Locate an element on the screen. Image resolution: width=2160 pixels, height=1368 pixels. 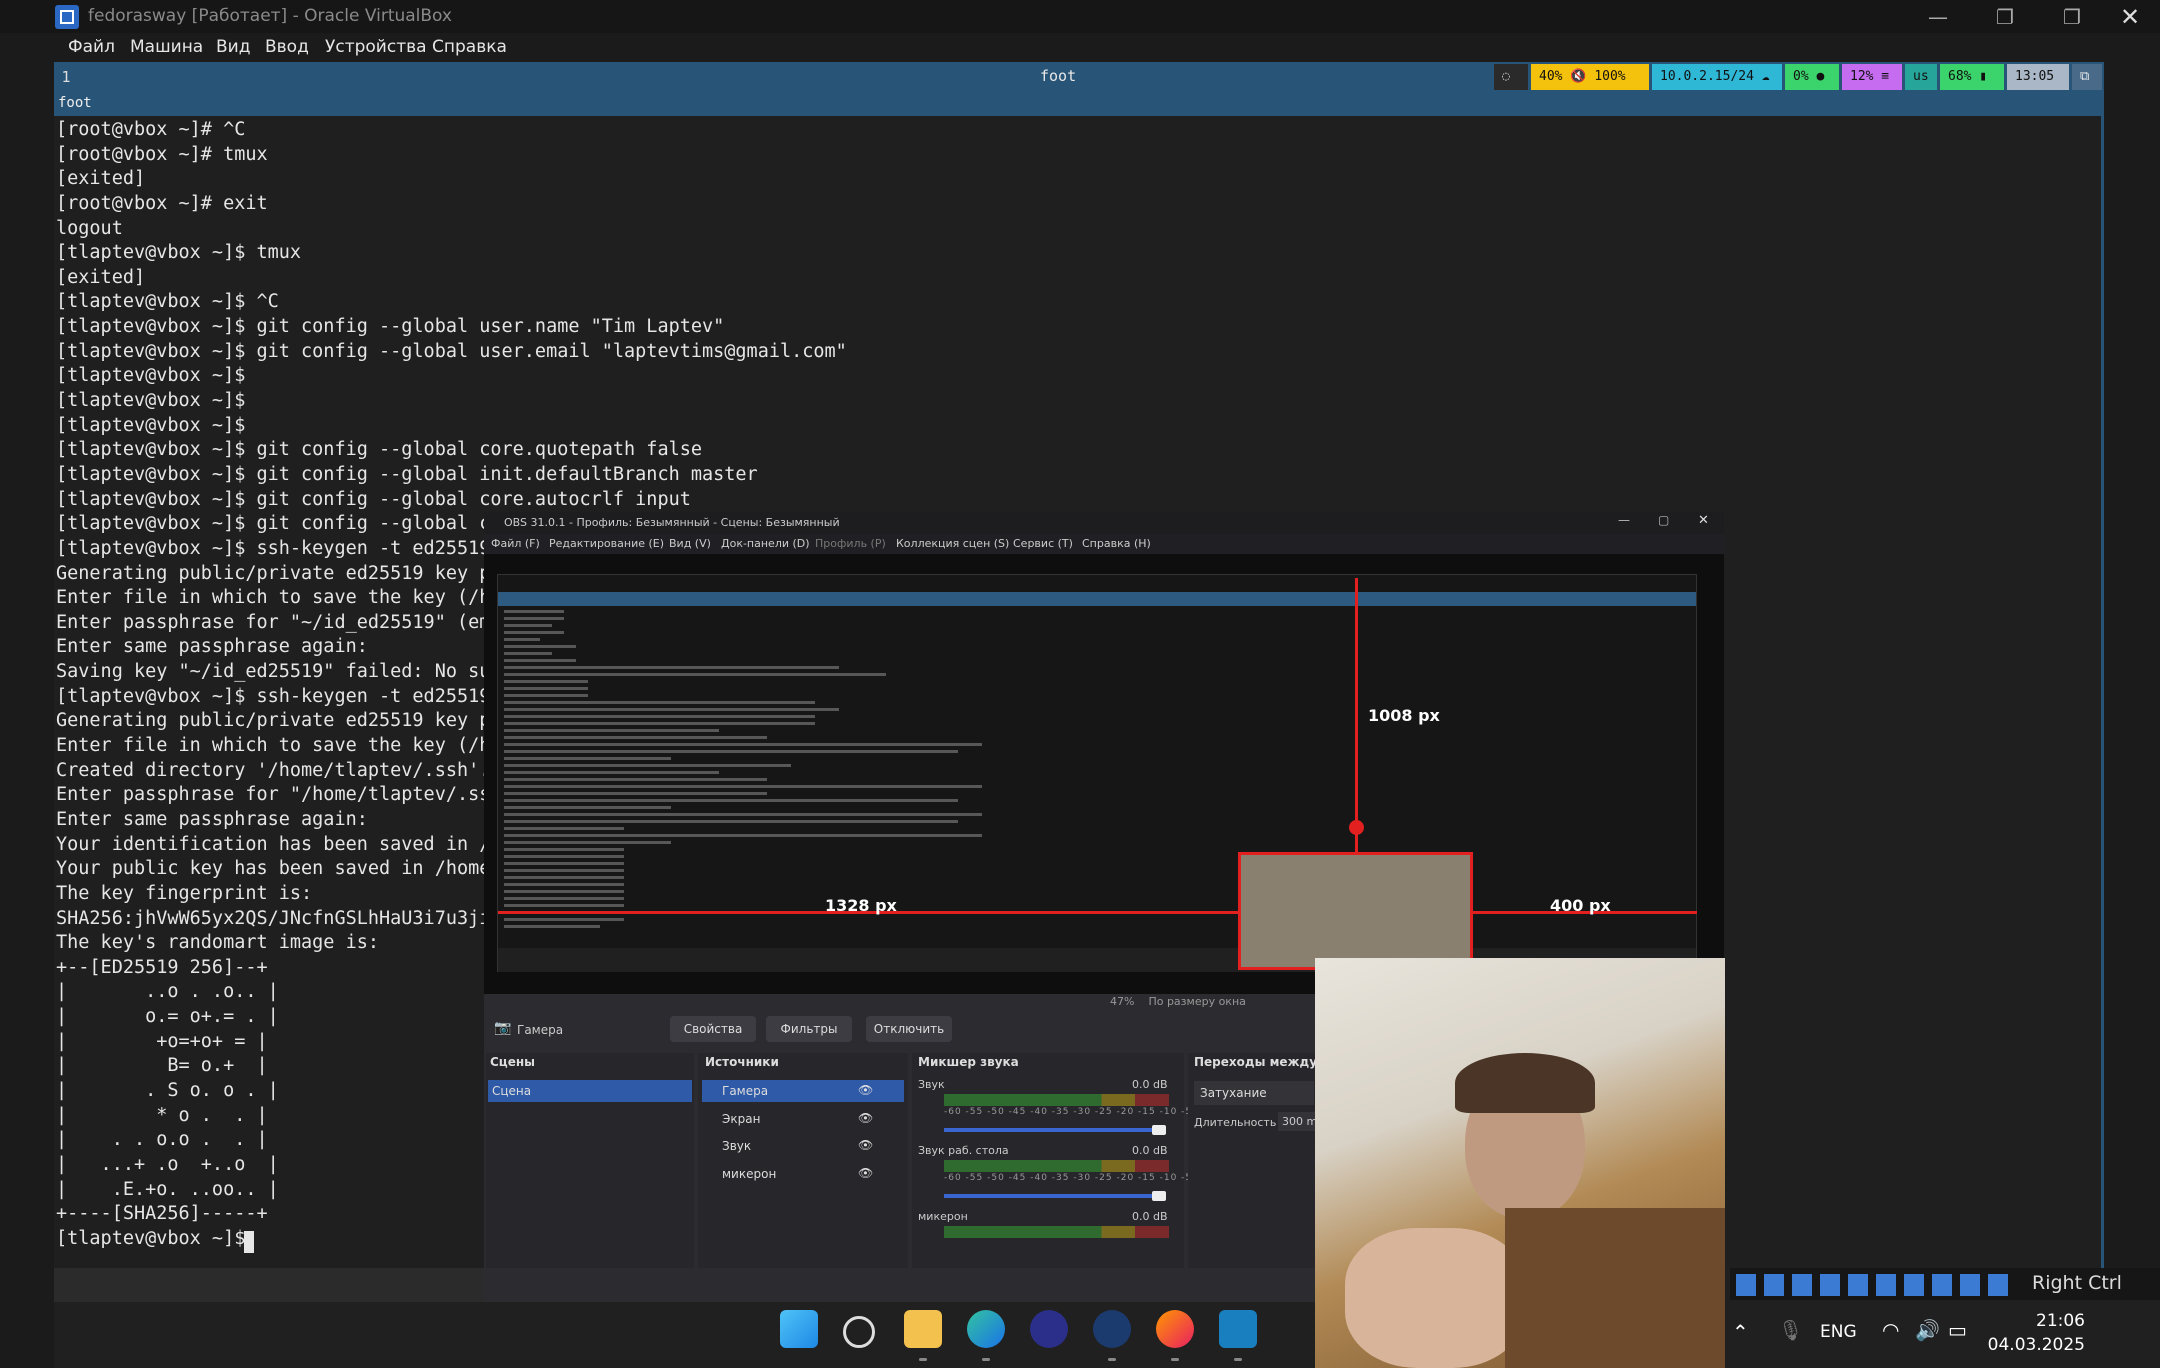
source-item: микерон is located at coordinates (749, 1174).